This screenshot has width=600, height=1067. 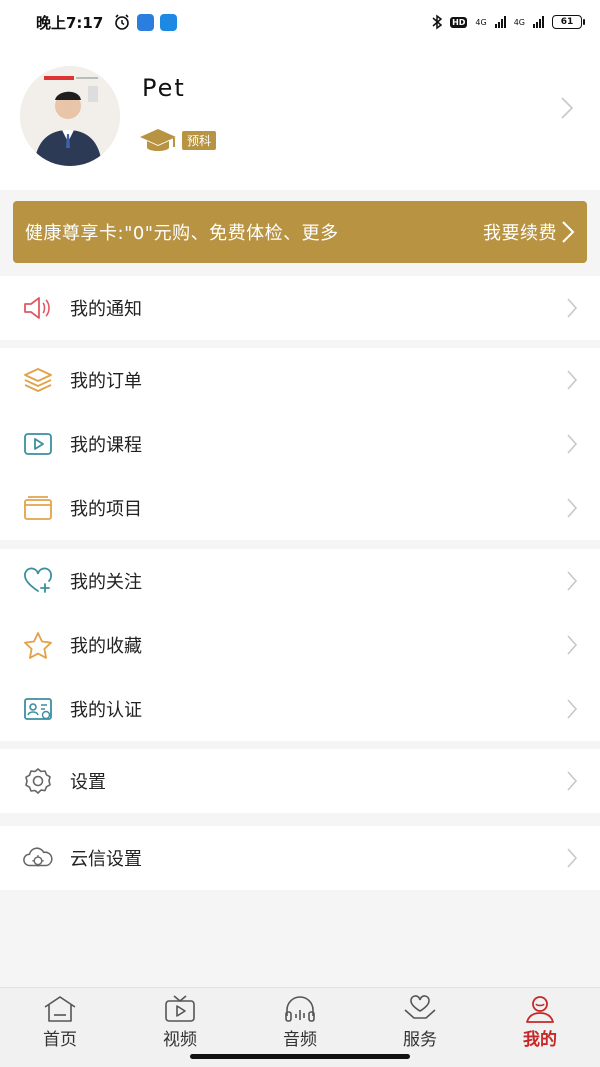 What do you see at coordinates (106, 309) in the screenshot?
I see `menu-item-label: 我的通知` at bounding box center [106, 309].